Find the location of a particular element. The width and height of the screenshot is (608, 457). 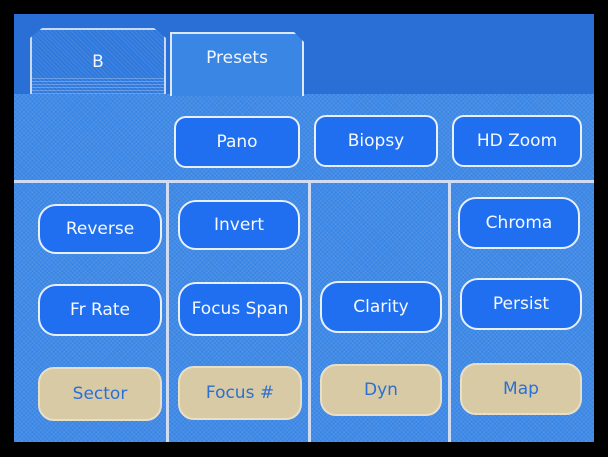

sector-label: Sector is located at coordinates (100, 394).